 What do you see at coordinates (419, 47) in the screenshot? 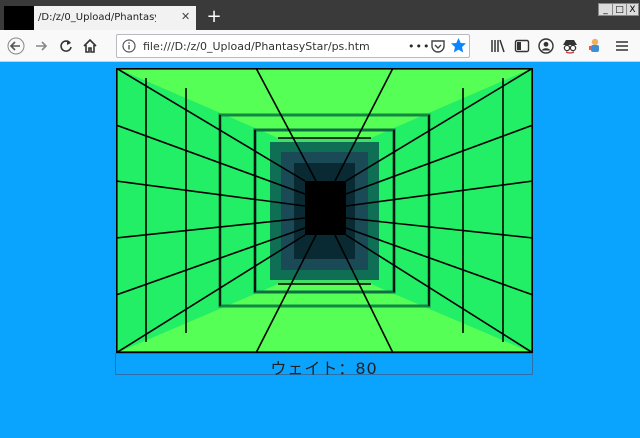
I see `page-actions-button: •••` at bounding box center [419, 47].